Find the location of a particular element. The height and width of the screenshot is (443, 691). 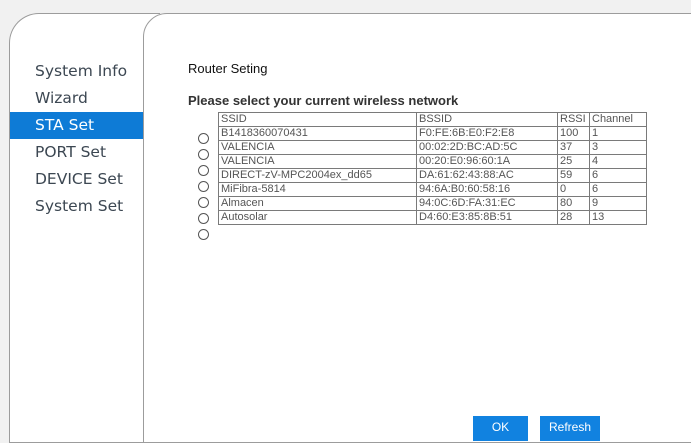

ssid-cell: Autosolar is located at coordinates (317, 217).